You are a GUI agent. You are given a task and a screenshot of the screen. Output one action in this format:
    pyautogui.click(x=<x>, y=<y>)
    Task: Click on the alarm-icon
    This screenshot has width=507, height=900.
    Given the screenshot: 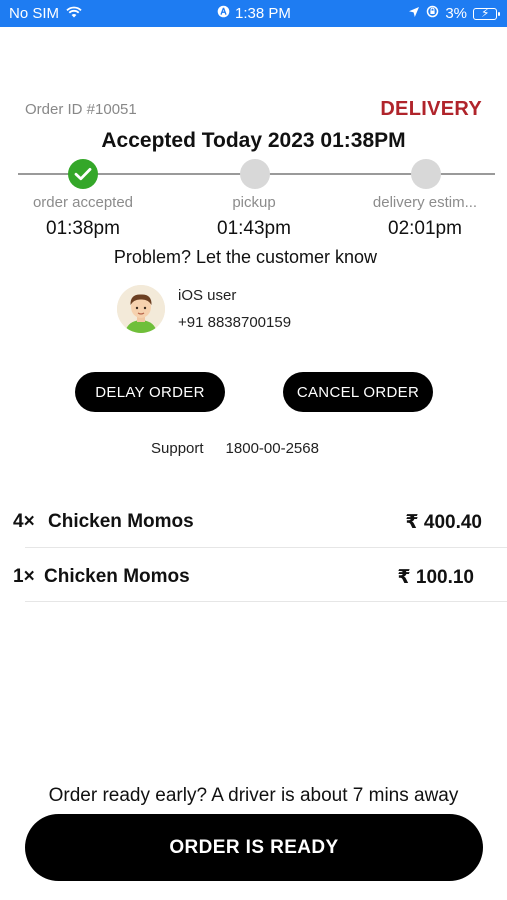 What is the action you would take?
    pyautogui.click(x=223, y=13)
    